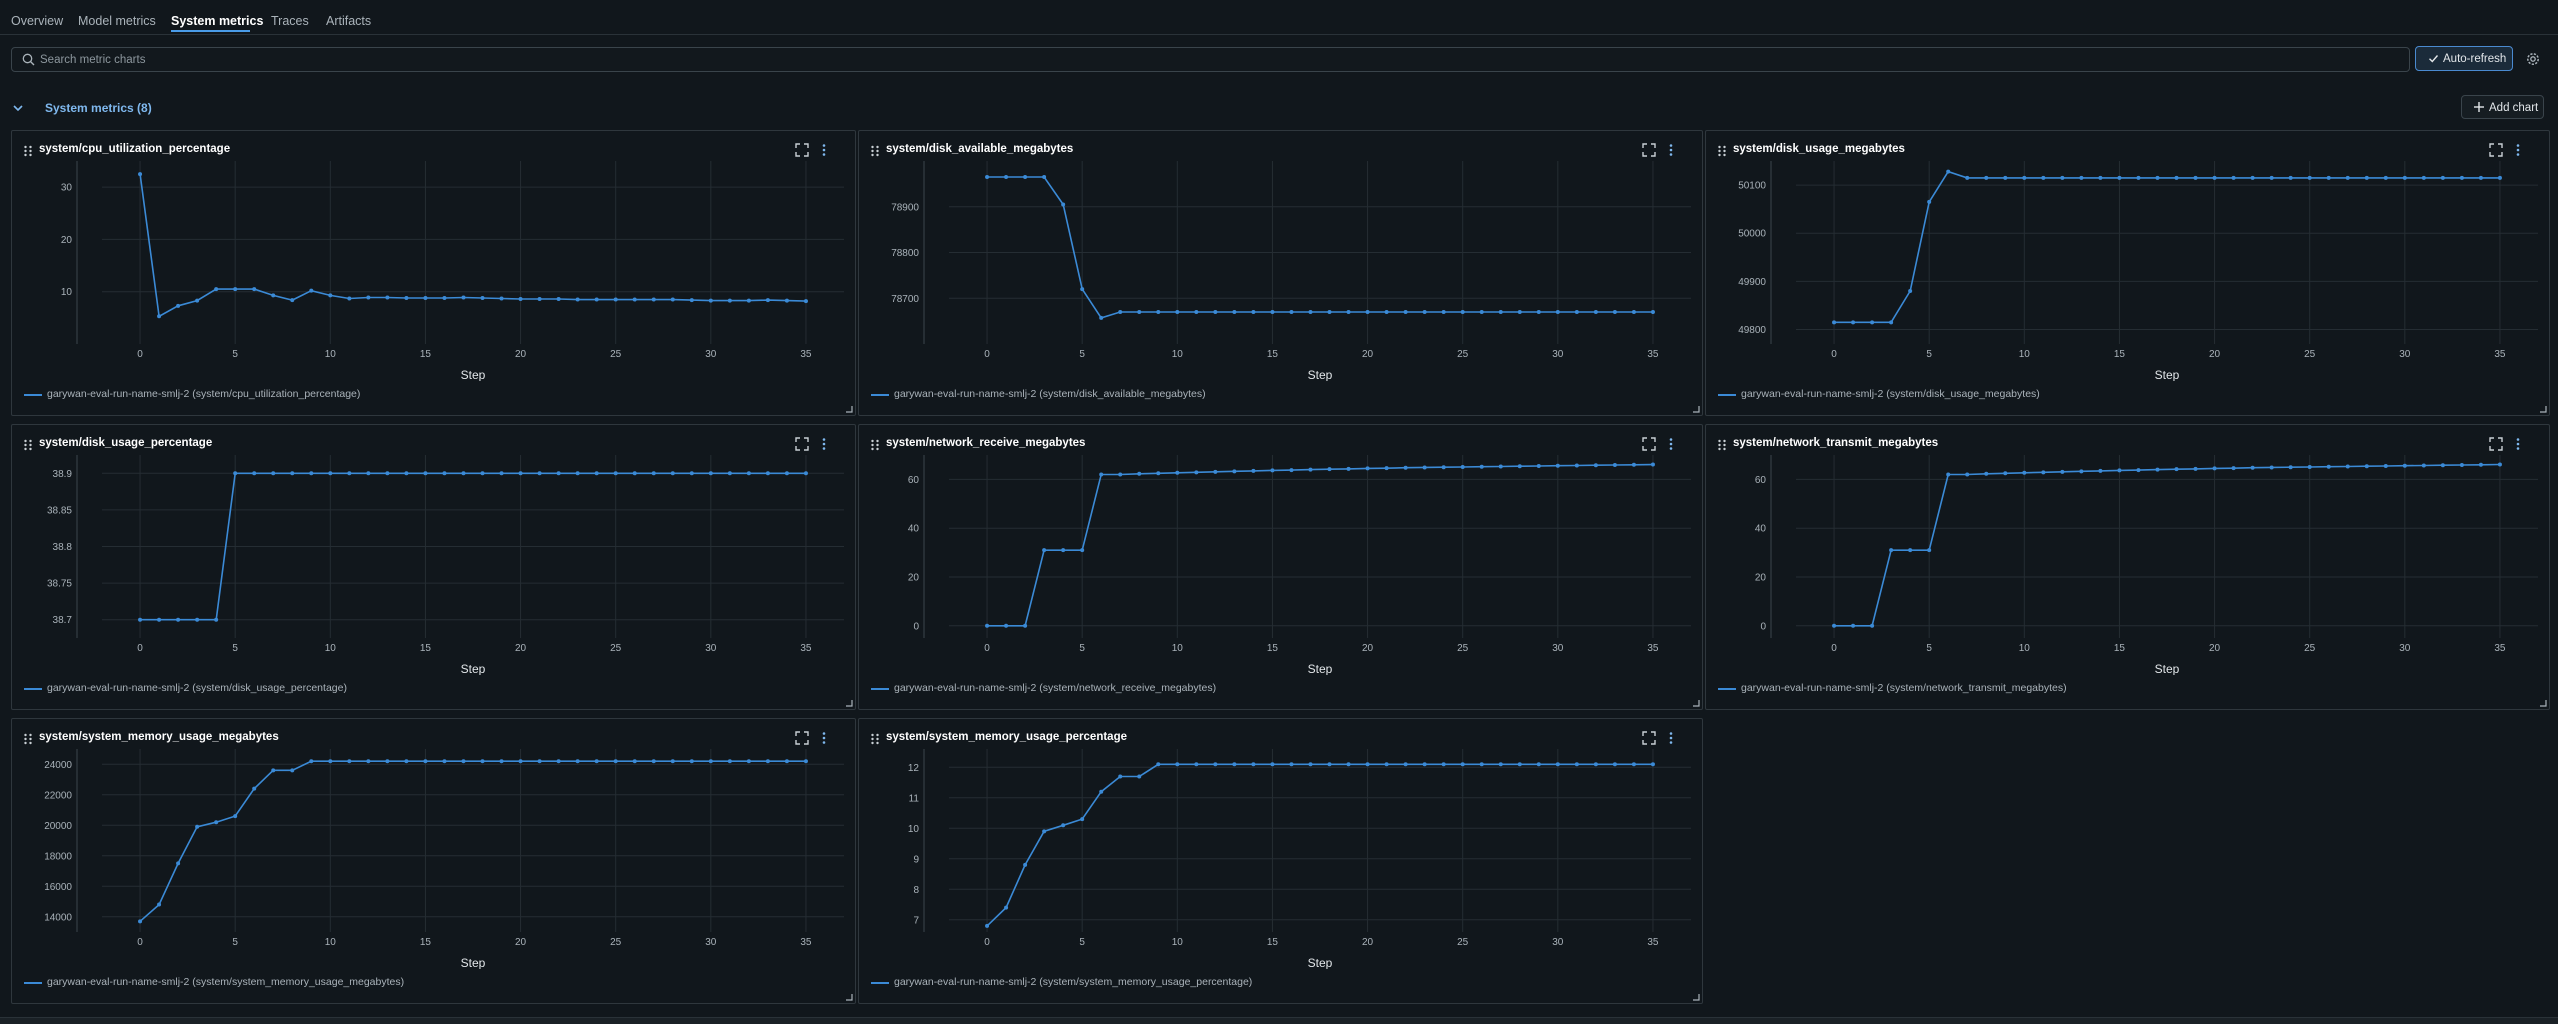 The width and height of the screenshot is (2558, 1024). Describe the element at coordinates (98, 108) in the screenshot. I see `section-title: System metrics (8)` at that location.